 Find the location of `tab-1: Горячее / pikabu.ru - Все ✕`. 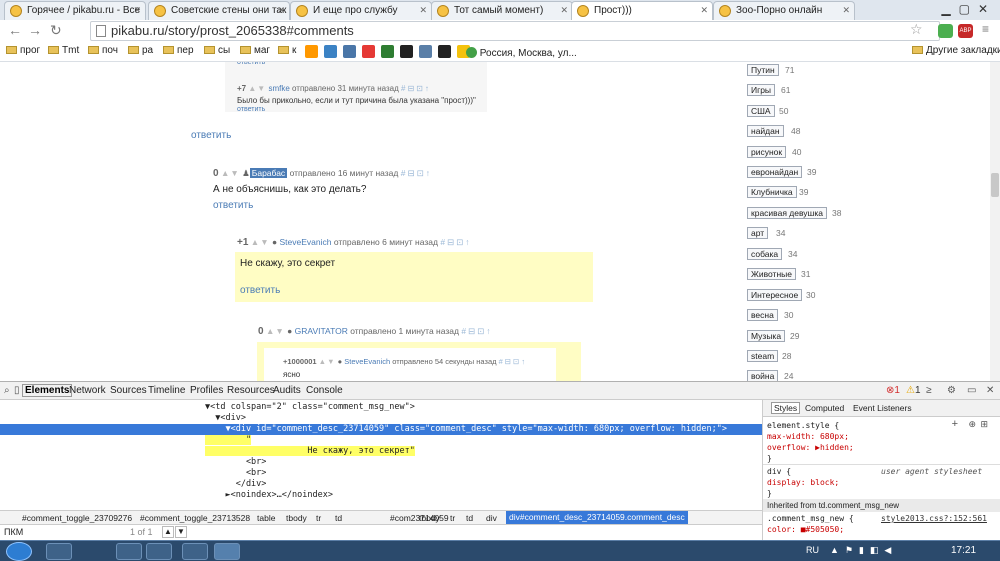

tab-1: Горячее / pikabu.ru - Все ✕ is located at coordinates (75, 10).